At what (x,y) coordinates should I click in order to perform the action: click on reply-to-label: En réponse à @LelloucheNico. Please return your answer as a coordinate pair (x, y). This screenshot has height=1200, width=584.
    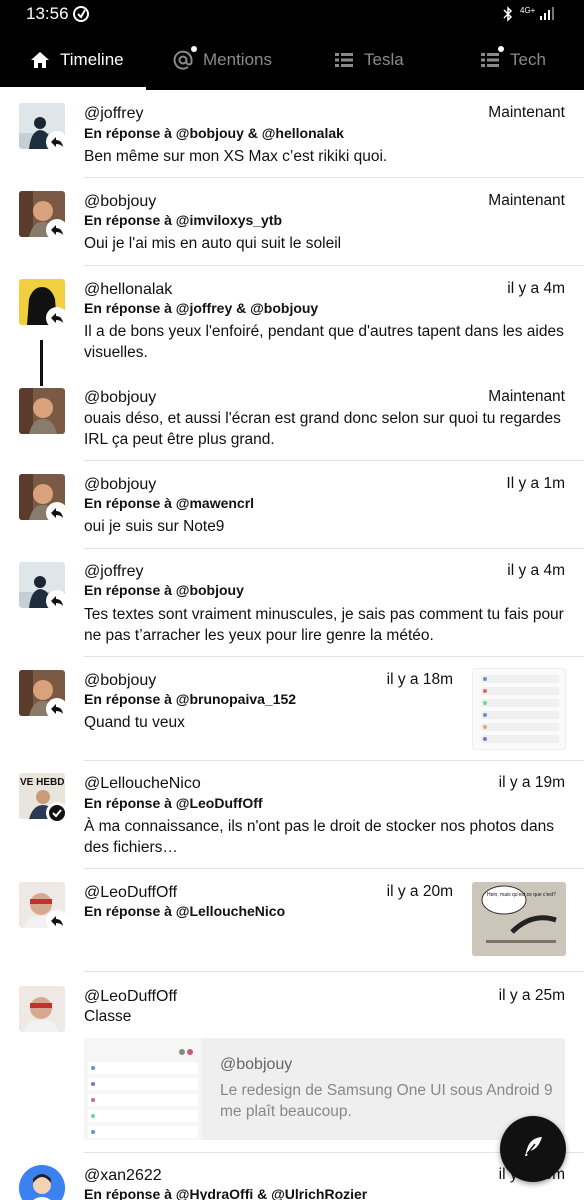
    Looking at the image, I should click on (184, 911).